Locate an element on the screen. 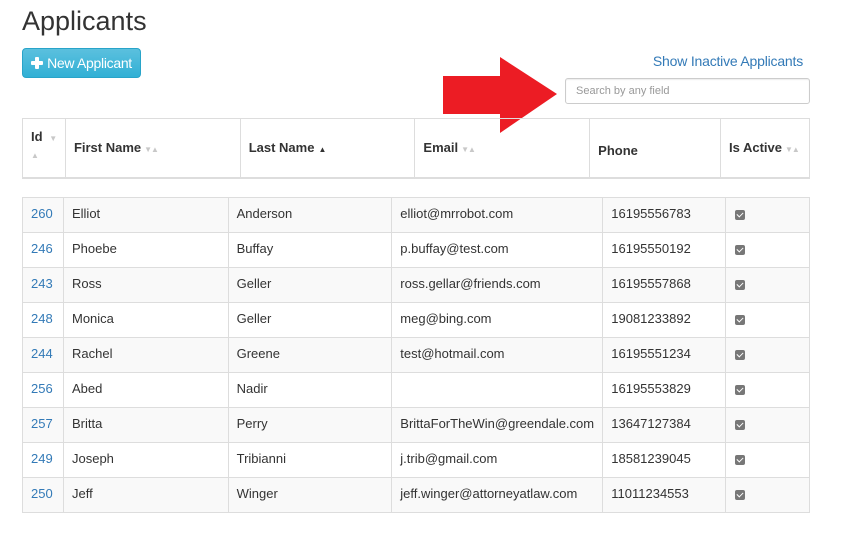 The width and height of the screenshot is (853, 547). column-label-first-name: First Name is located at coordinates (107, 148).